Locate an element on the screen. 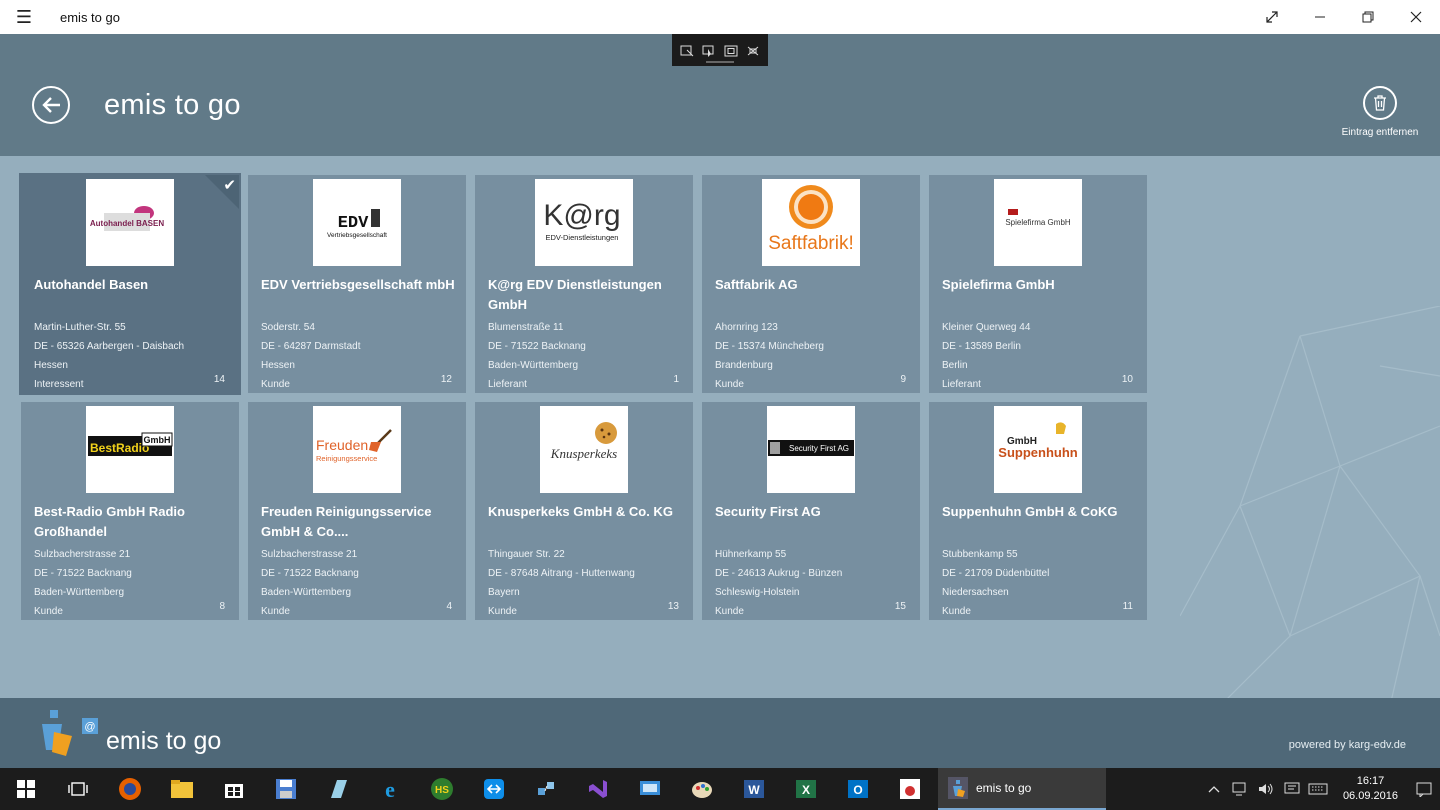 Image resolution: width=1440 pixels, height=810 pixels. track-focus-icon is located at coordinates (753, 50).